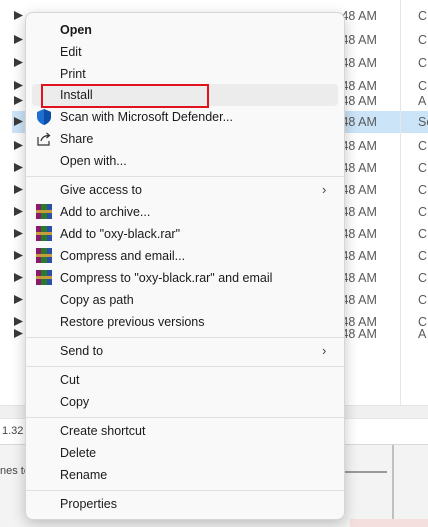 Image resolution: width=428 pixels, height=527 pixels. What do you see at coordinates (185, 402) in the screenshot?
I see `menu-item-copy: Copy` at bounding box center [185, 402].